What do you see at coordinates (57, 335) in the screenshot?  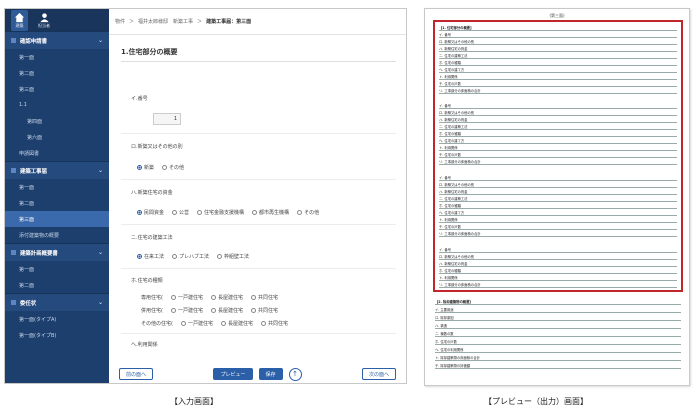 I see `sidebar-item-poa-b: 第一面(タイプB)` at bounding box center [57, 335].